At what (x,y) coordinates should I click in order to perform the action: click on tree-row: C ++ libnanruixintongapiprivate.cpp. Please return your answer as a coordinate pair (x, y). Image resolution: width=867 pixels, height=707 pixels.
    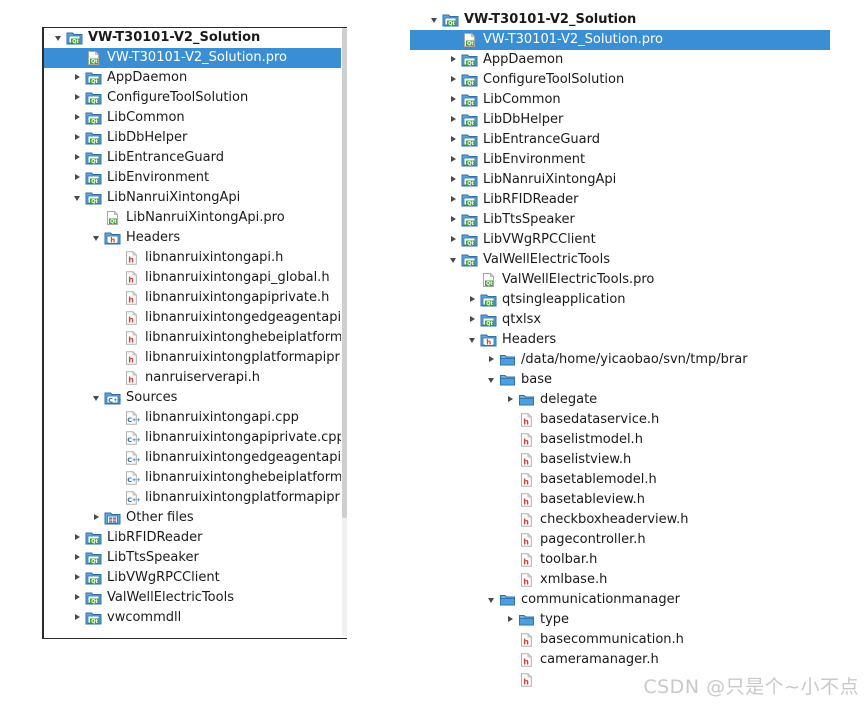
    Looking at the image, I should click on (192, 438).